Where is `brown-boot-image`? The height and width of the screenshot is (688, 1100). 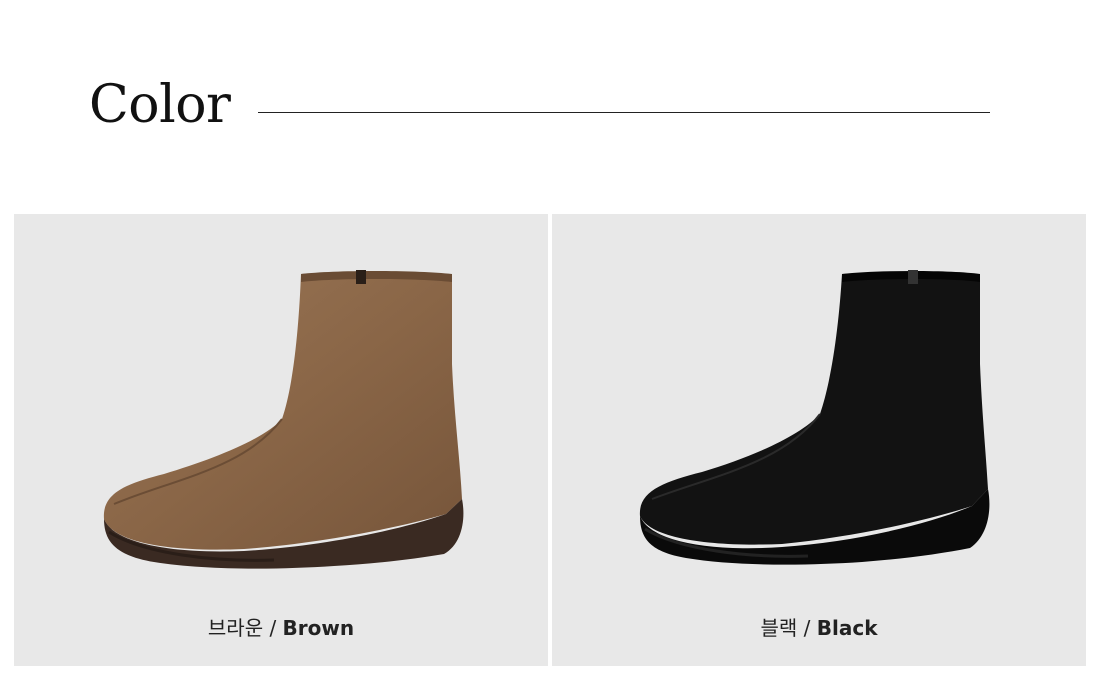
brown-boot-image is located at coordinates (283, 419).